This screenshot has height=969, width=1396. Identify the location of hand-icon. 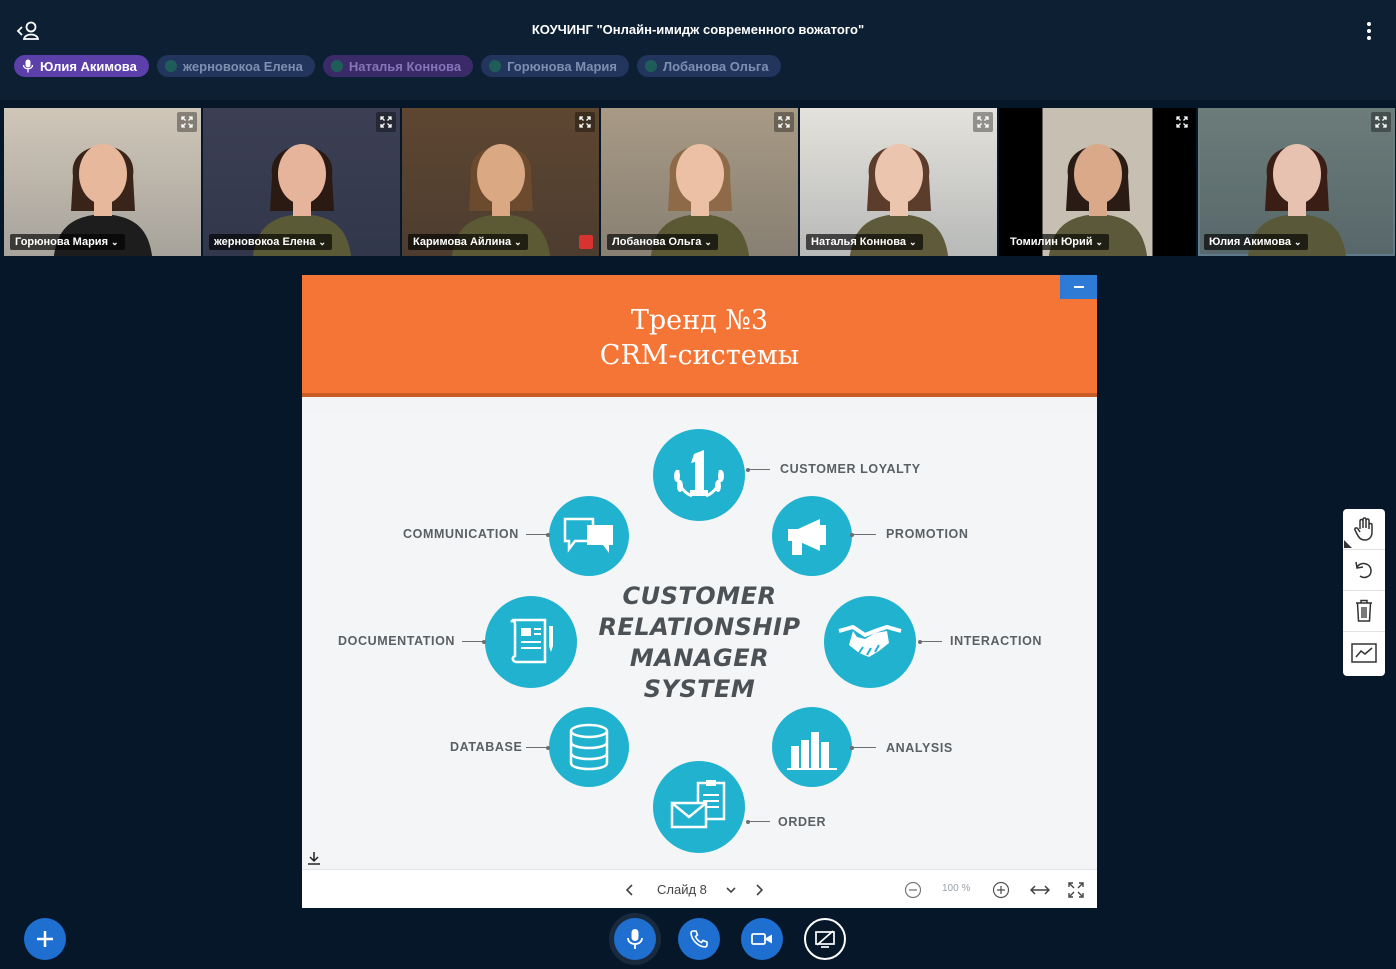
(1363, 529).